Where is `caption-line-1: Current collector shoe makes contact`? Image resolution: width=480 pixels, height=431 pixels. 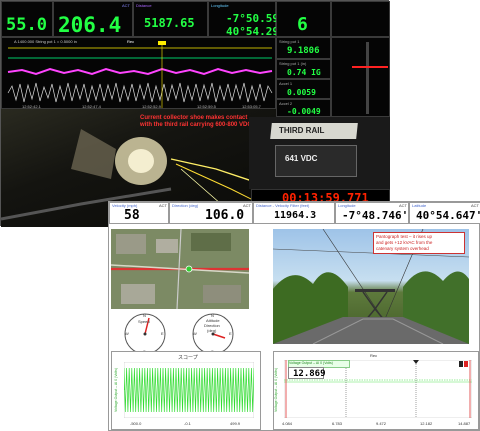
caption-line-1: Current collector shoe makes contact is located at coordinates (194, 118).